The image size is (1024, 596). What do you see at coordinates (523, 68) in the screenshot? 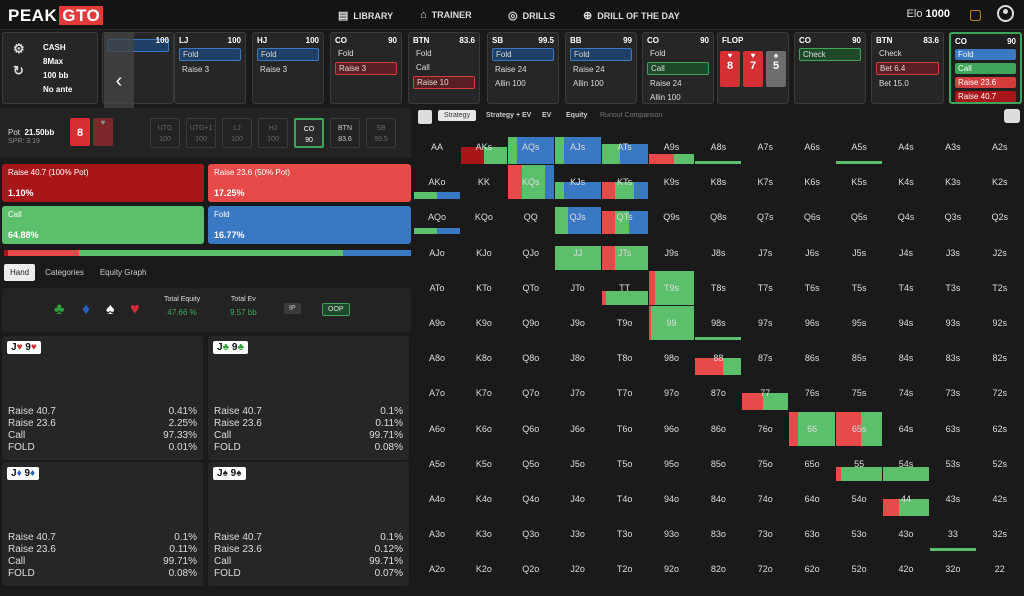
I see `street-action-card: SB 99.5 Fold Raise 24 Allin 100` at bounding box center [523, 68].